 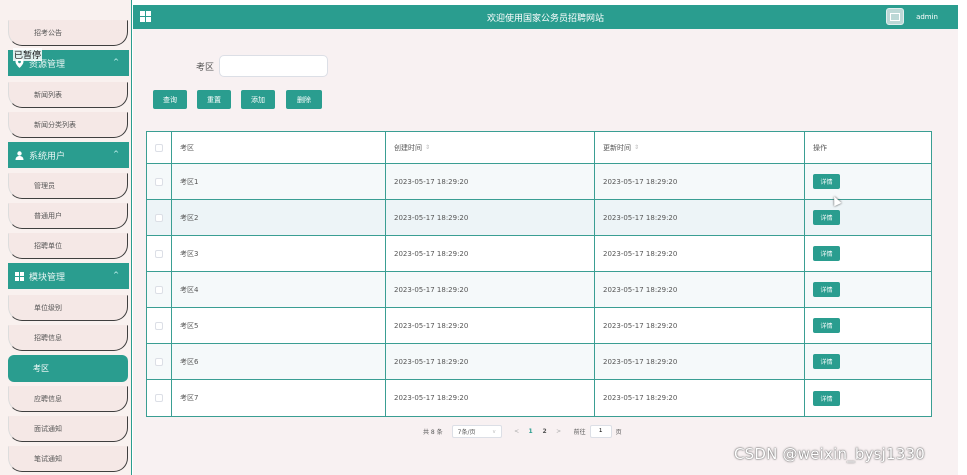 What do you see at coordinates (579, 432) in the screenshot?
I see `goto-label: 前往` at bounding box center [579, 432].